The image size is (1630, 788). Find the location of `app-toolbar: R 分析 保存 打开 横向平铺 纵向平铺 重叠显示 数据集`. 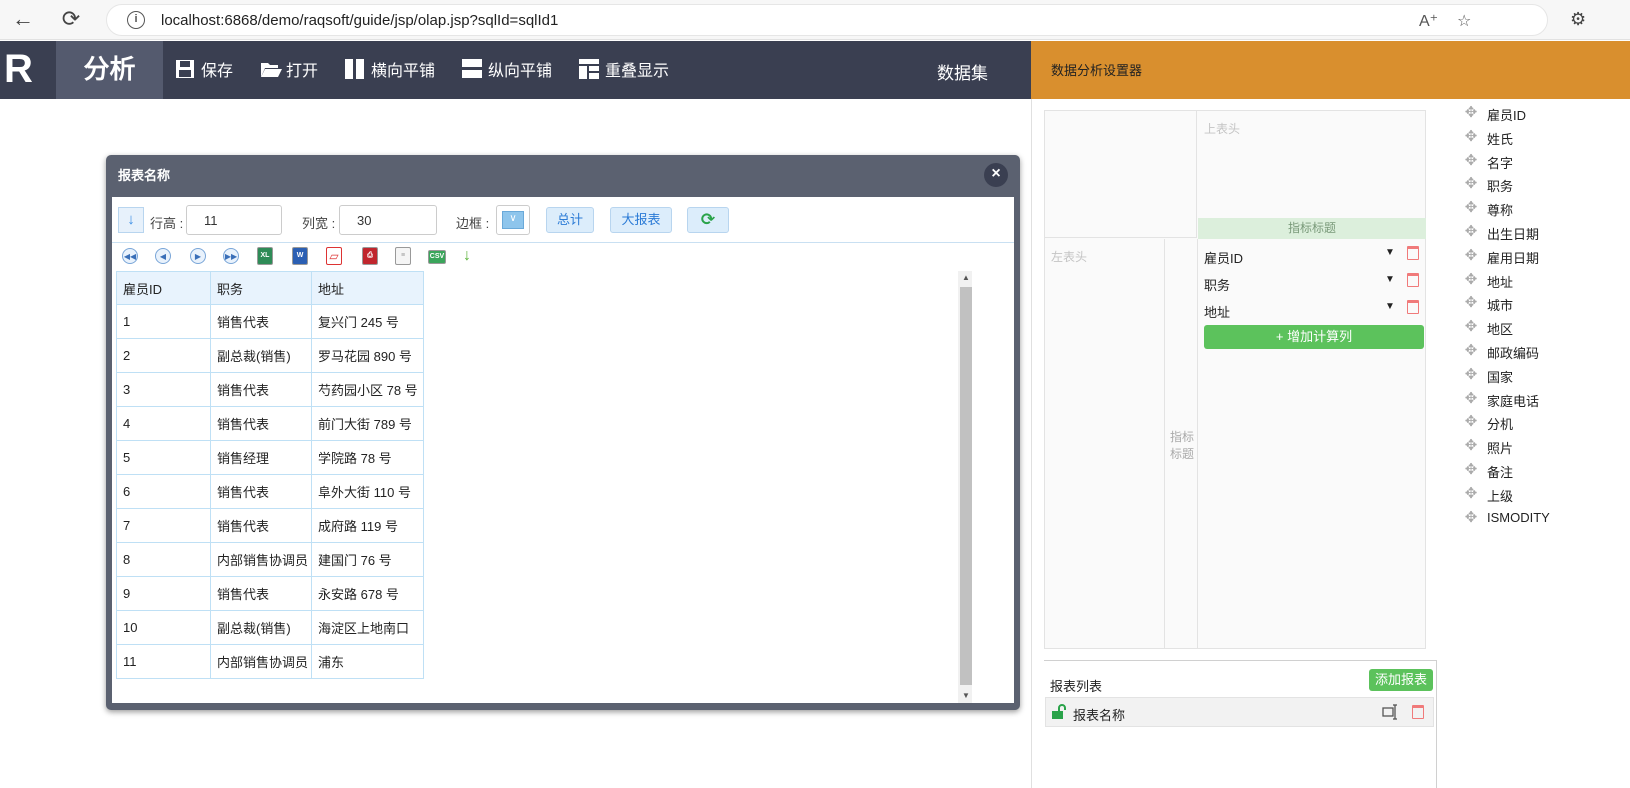

app-toolbar: R 分析 保存 打开 横向平铺 纵向平铺 重叠显示 数据集 is located at coordinates (515, 70).